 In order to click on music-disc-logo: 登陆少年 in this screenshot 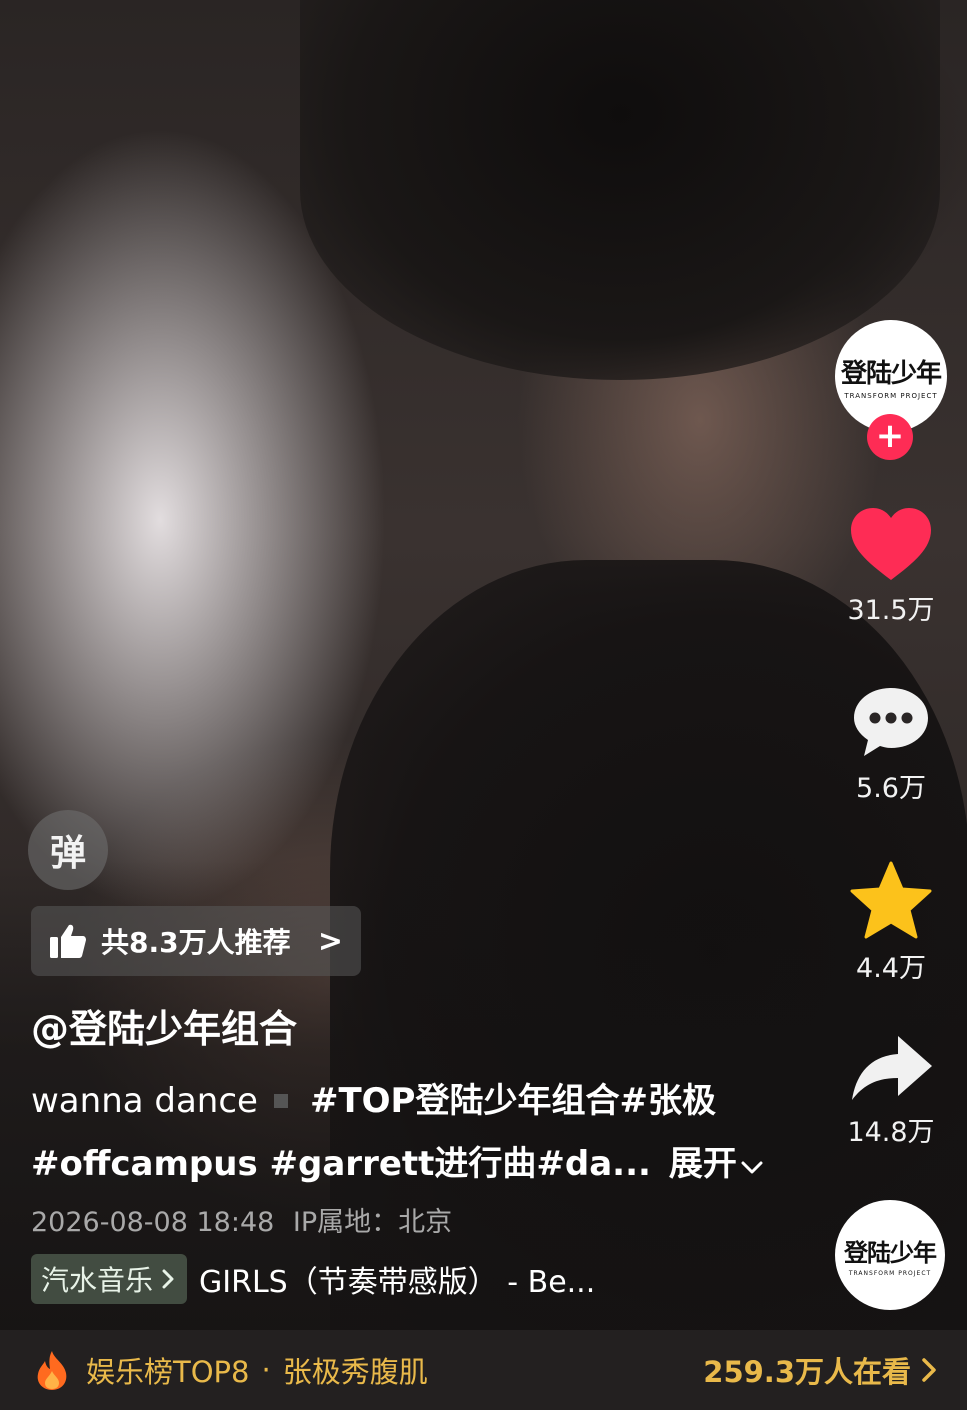, I will do `click(890, 1253)`.